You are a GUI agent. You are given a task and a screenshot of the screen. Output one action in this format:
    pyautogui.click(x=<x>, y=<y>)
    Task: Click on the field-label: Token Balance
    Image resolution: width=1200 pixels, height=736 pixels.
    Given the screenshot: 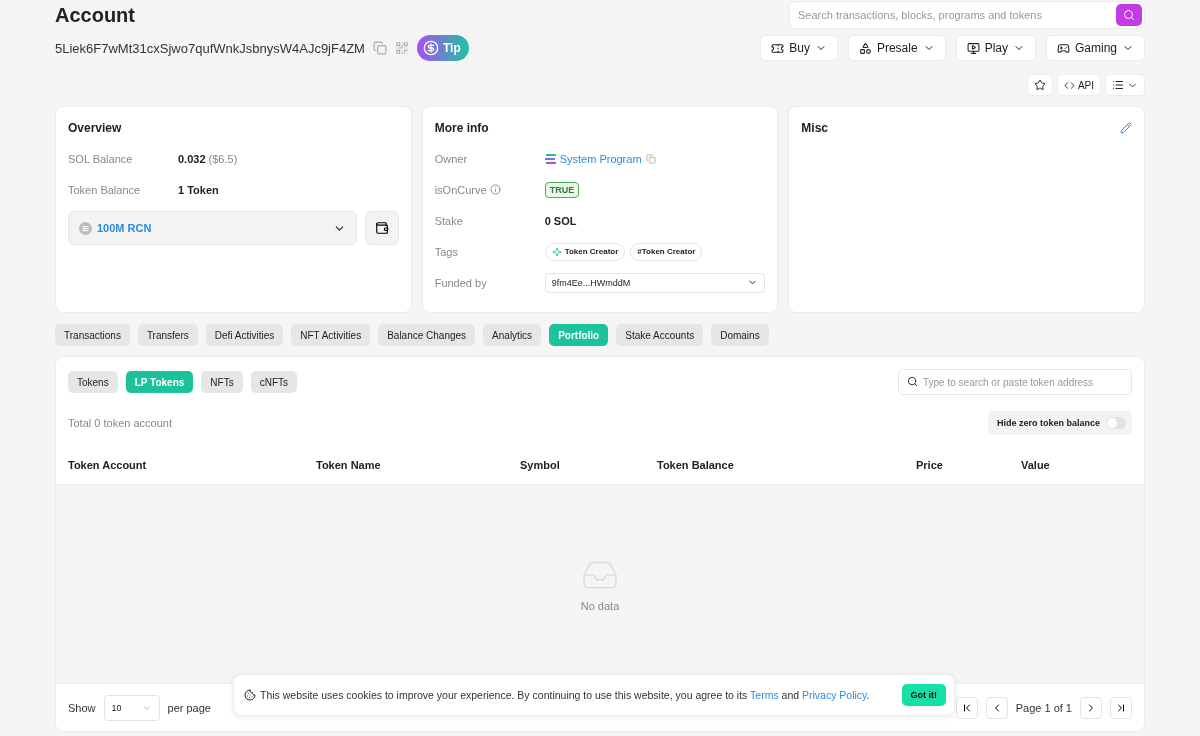 What is the action you would take?
    pyautogui.click(x=105, y=189)
    